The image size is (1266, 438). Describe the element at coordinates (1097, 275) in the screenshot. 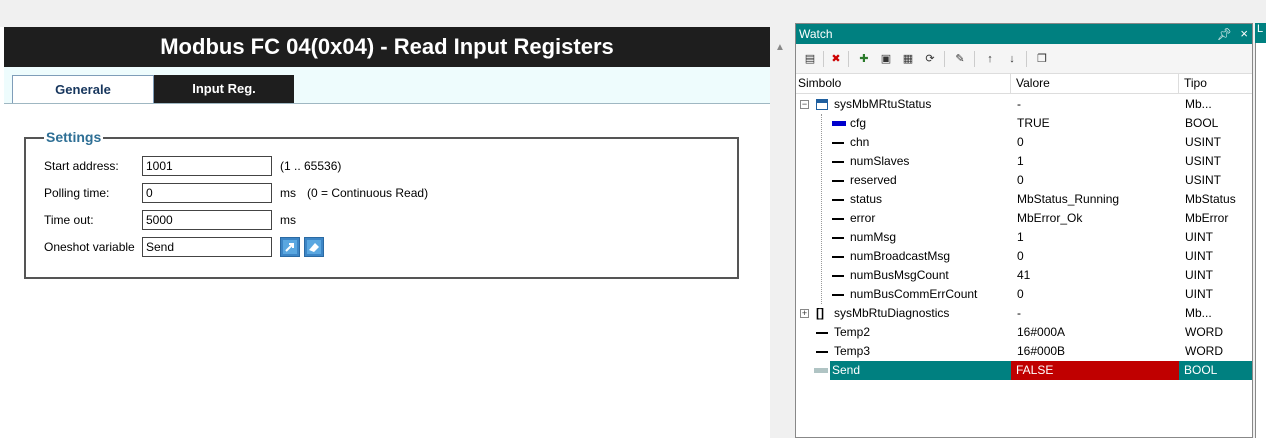

I see `row-value: 41` at that location.